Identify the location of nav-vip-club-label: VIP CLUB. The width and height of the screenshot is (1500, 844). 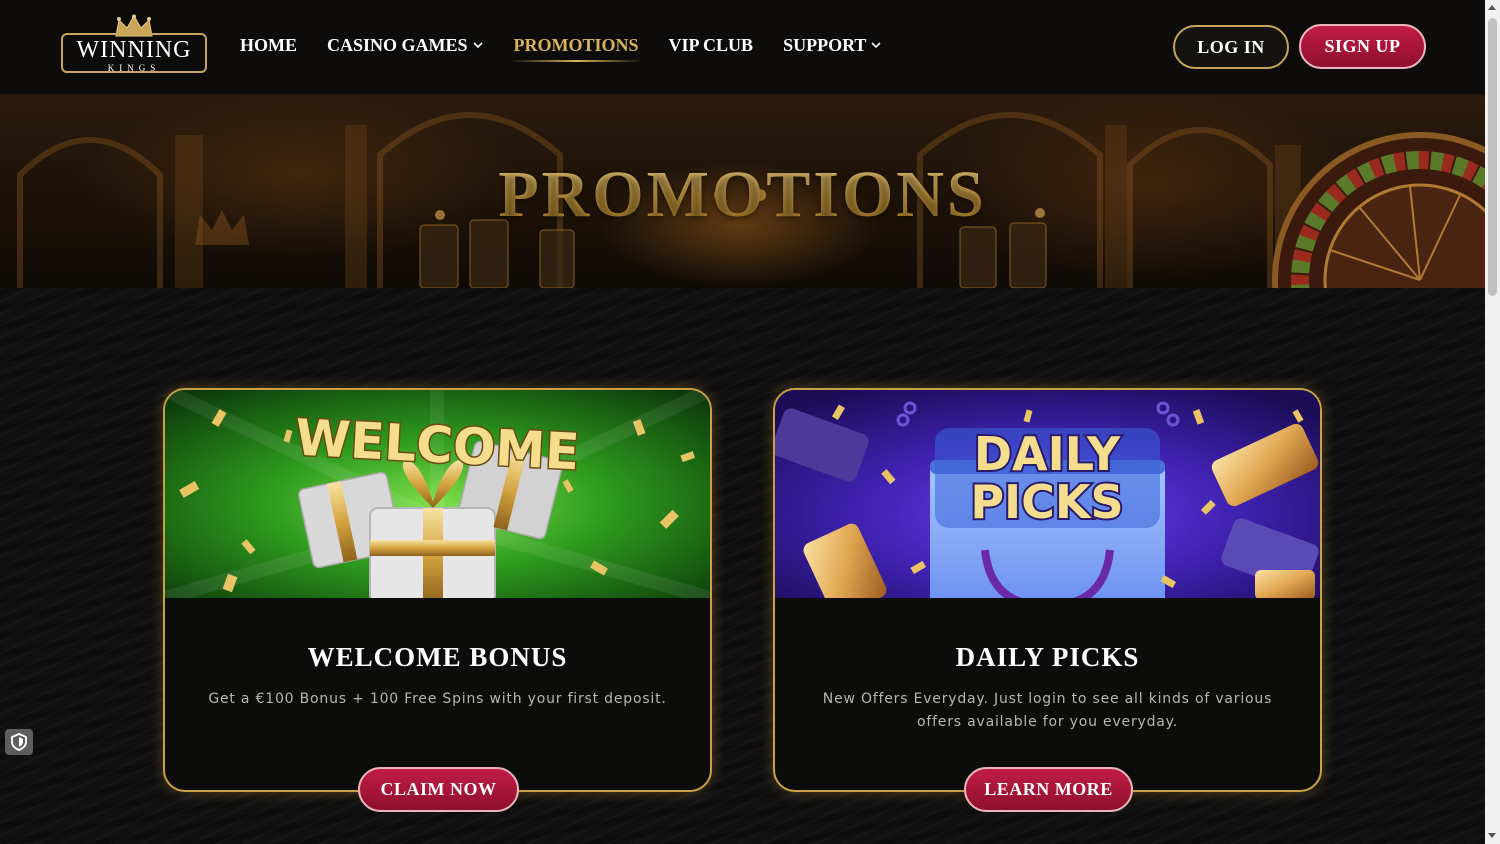
(711, 44).